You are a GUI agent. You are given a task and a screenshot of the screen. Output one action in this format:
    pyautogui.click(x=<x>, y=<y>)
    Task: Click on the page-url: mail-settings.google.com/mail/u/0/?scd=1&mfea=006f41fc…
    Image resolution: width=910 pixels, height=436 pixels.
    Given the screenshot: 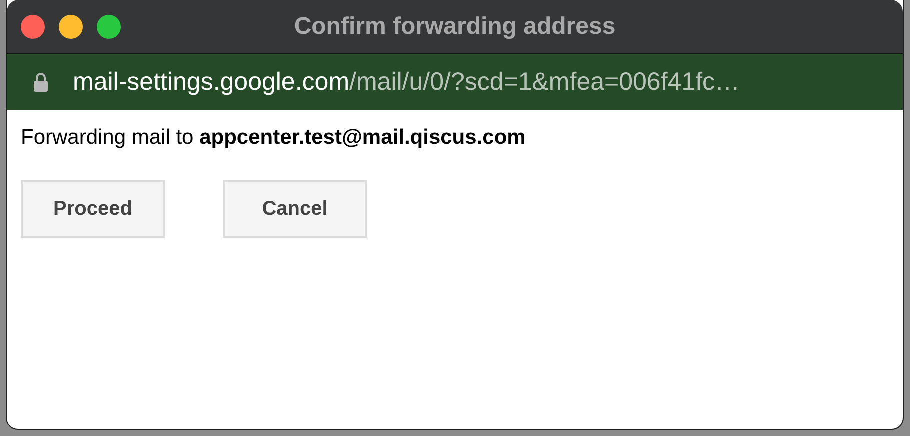 What is the action you would take?
    pyautogui.click(x=406, y=82)
    